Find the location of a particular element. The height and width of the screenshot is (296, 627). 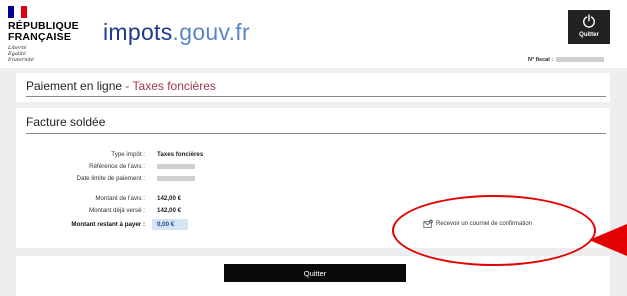

row-label-tax-type: Type impôt : is located at coordinates (128, 154).